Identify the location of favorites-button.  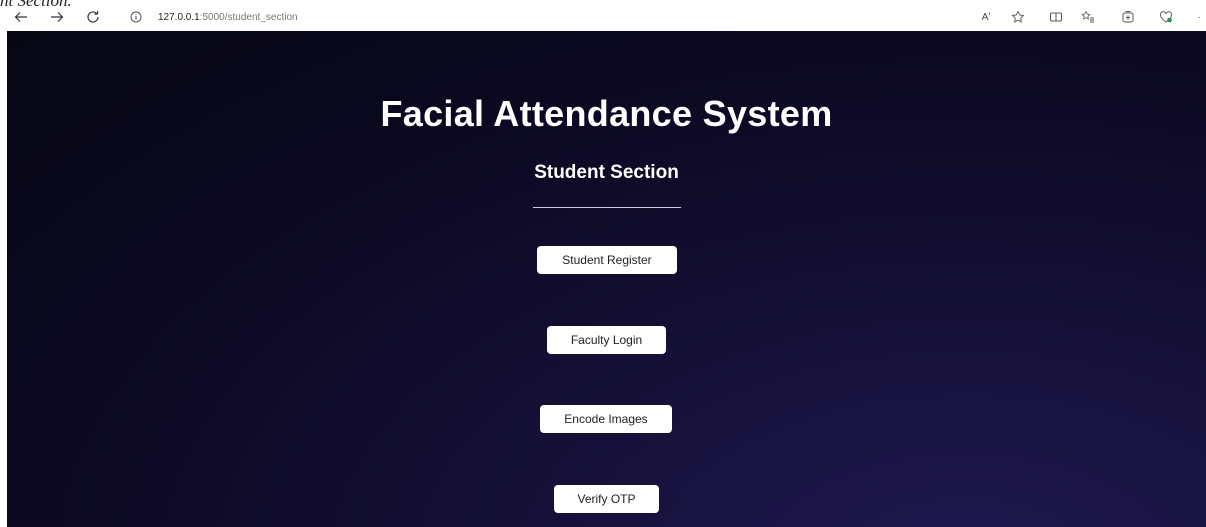
(1088, 17).